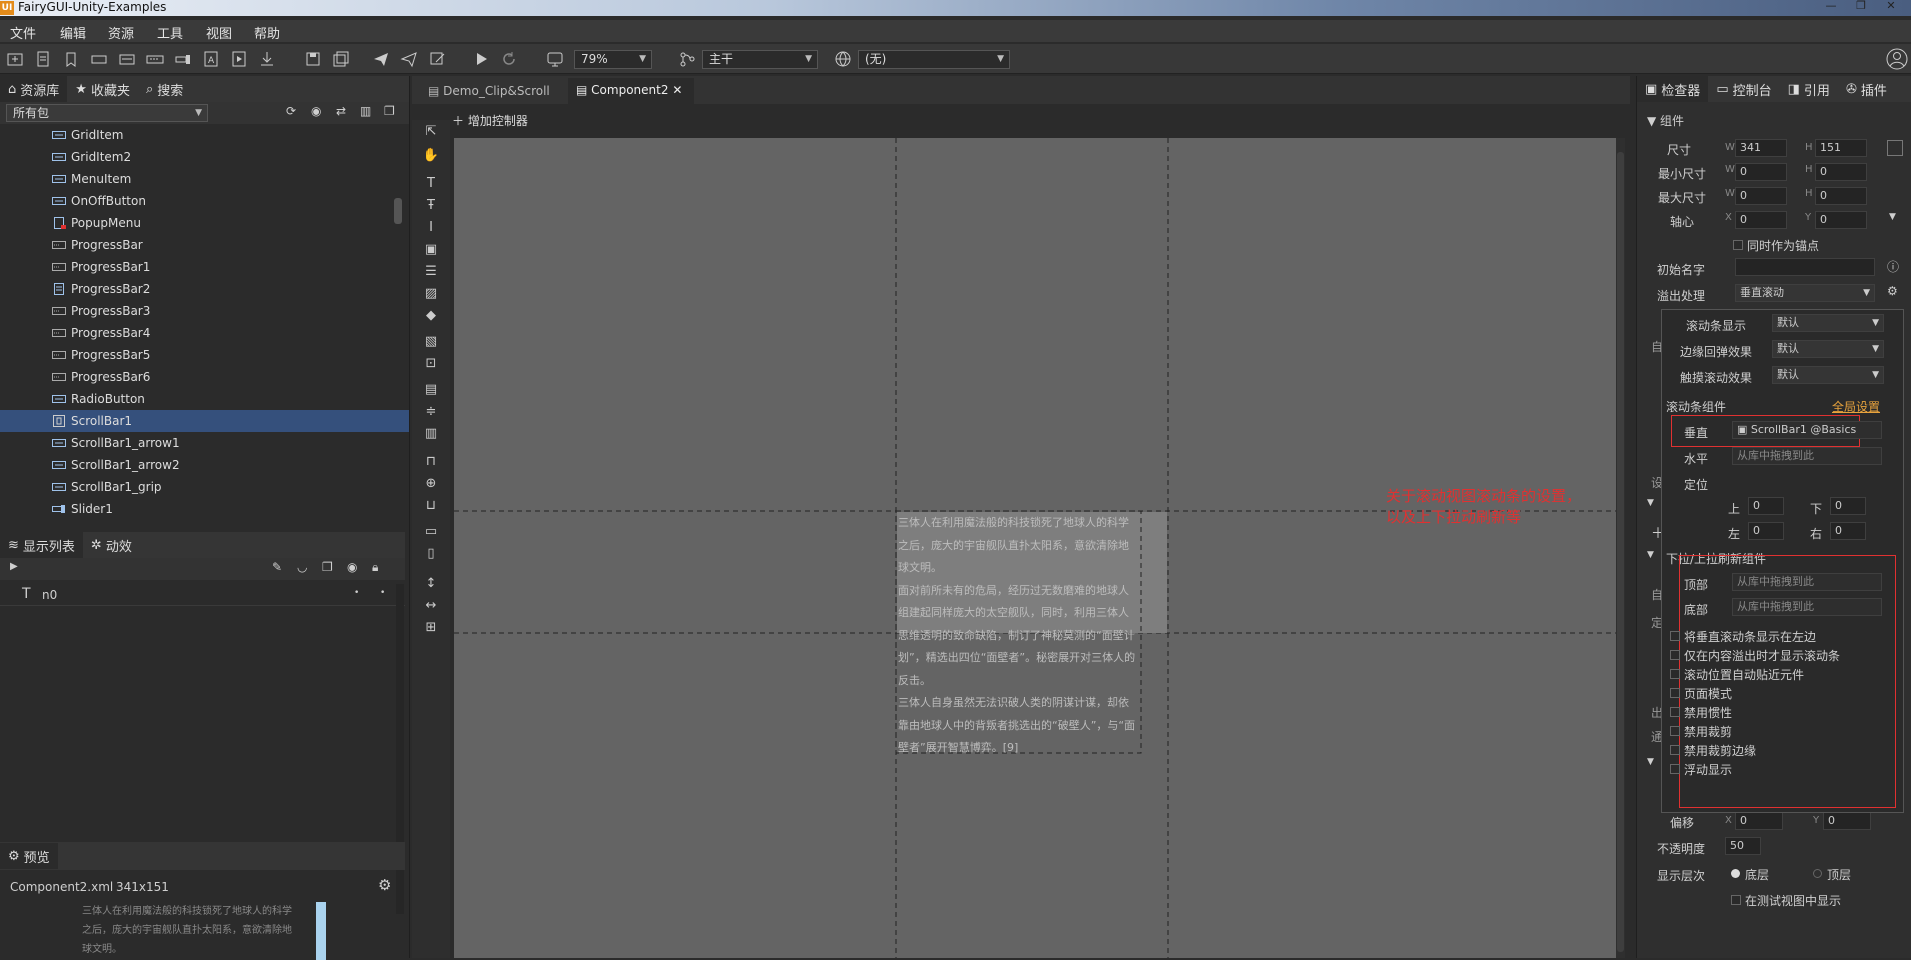  What do you see at coordinates (431, 553) in the screenshot?
I see `distribute-v-icon: ▯` at bounding box center [431, 553].